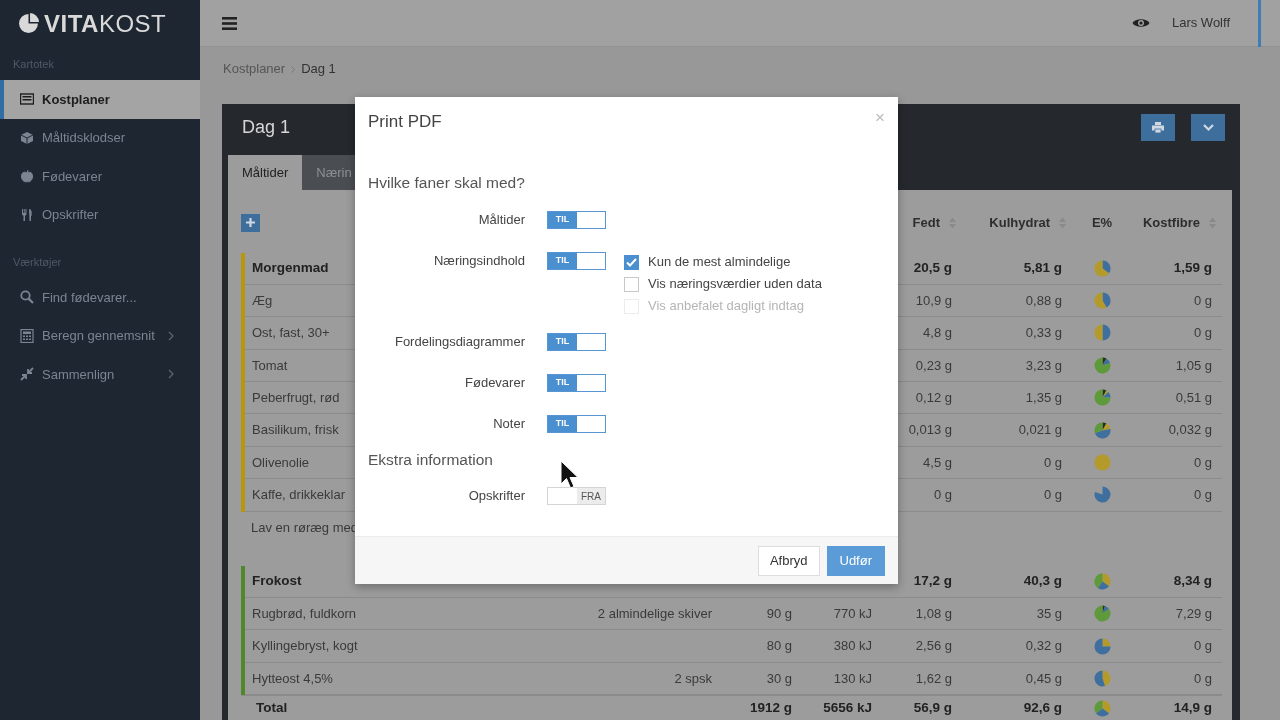 The image size is (1280, 720). What do you see at coordinates (1019, 223) in the screenshot?
I see `column-header: Kulhydrat` at bounding box center [1019, 223].